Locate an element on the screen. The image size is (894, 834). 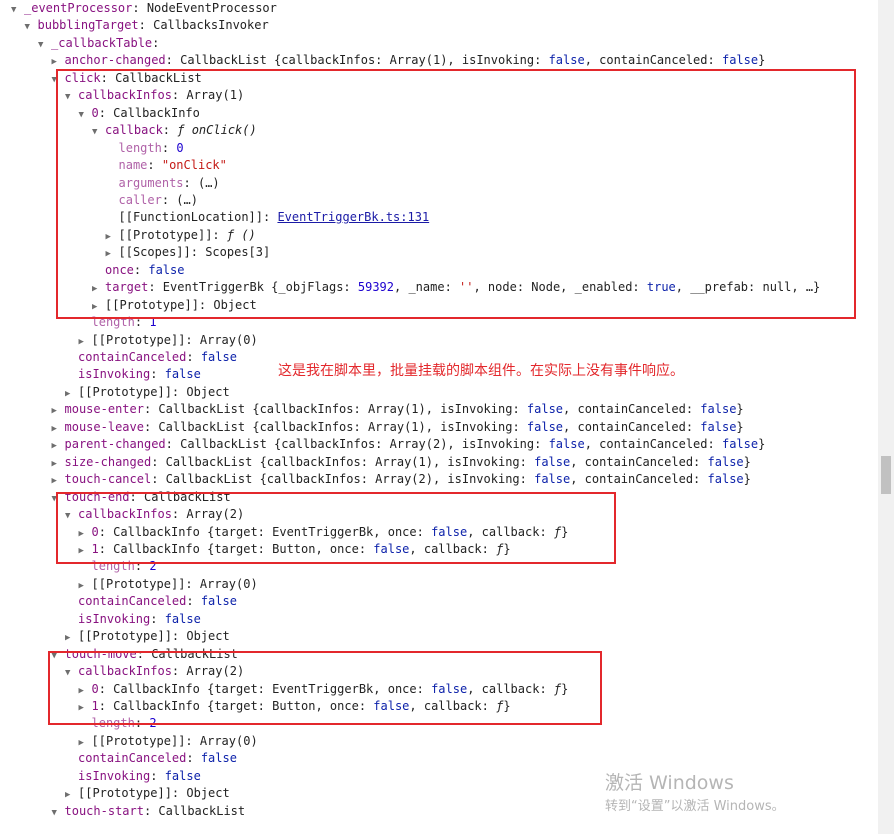
property-key: anchor-changed is located at coordinates (115, 60).